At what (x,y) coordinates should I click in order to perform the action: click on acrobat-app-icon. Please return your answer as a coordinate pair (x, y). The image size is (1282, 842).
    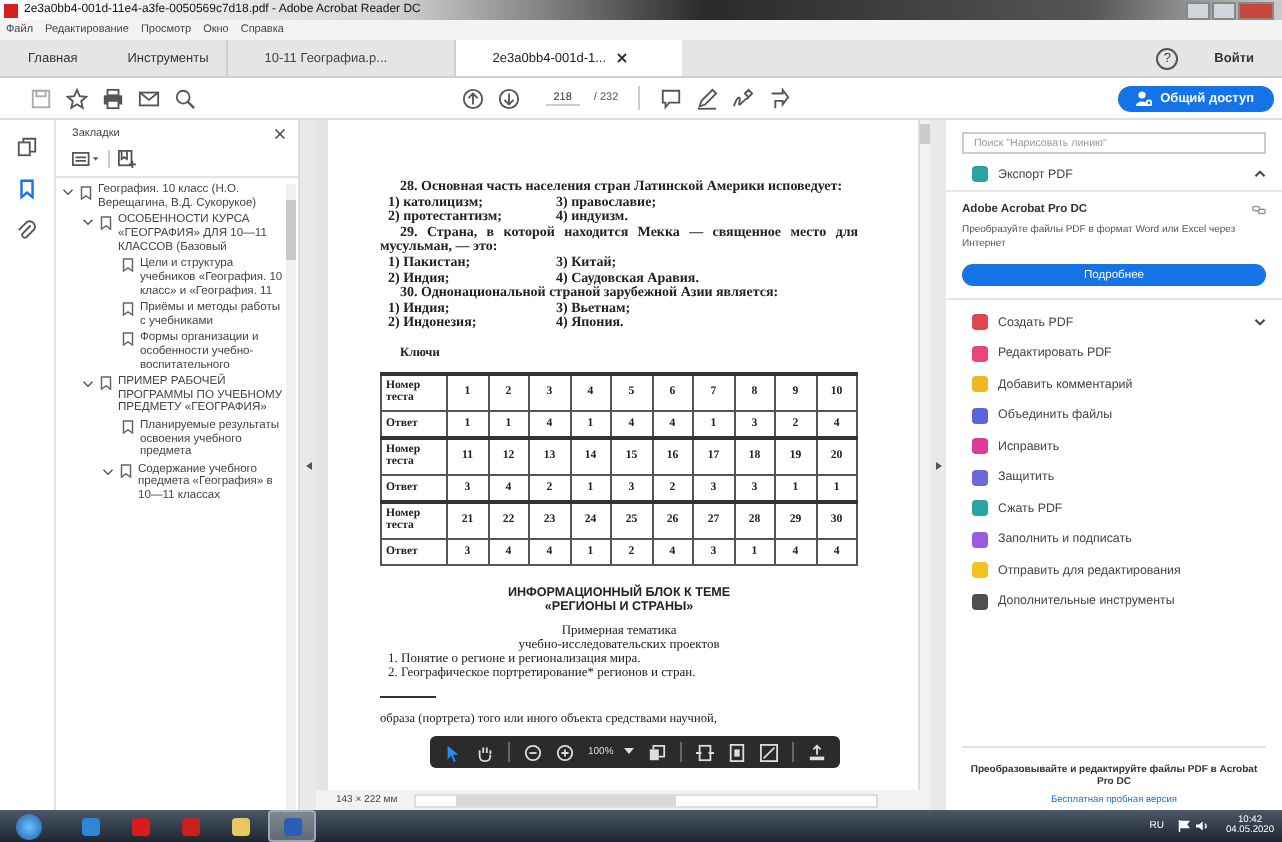
    Looking at the image, I should click on (11, 10).